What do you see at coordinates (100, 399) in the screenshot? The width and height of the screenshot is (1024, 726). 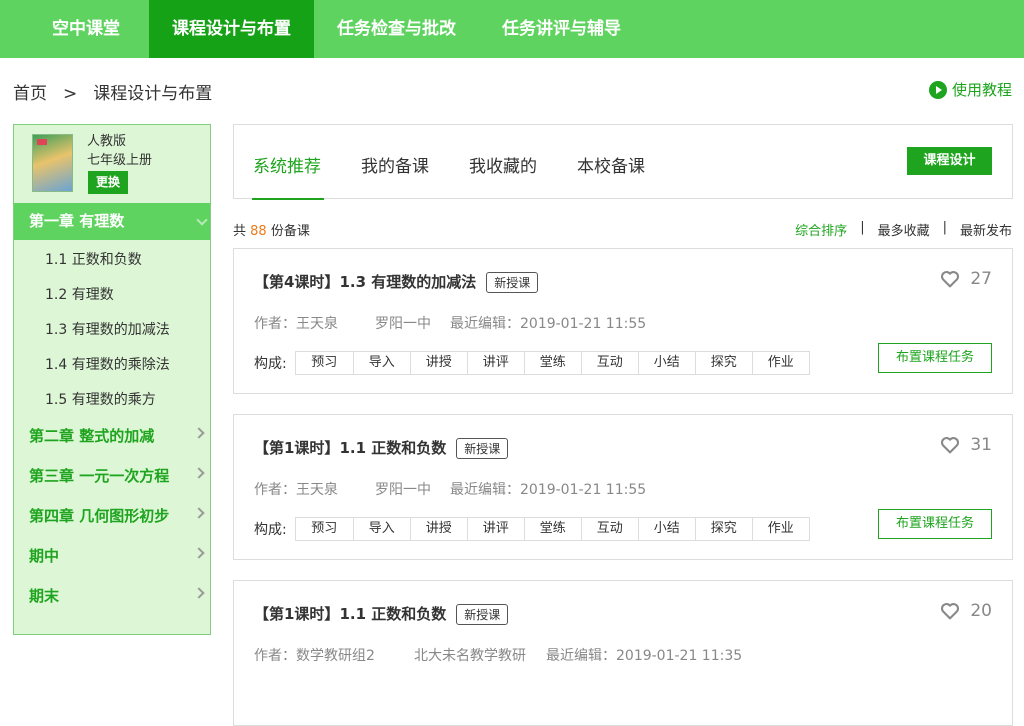 I see `section-item: 1.5 有理数的乘方` at bounding box center [100, 399].